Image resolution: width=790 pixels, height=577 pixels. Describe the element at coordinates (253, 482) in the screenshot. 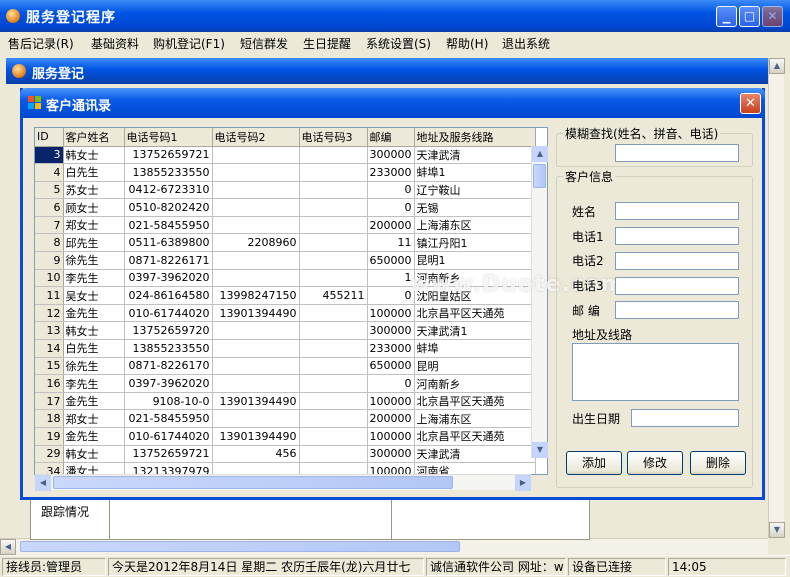

I see `grid-horizontal-scroll-thumb` at that location.